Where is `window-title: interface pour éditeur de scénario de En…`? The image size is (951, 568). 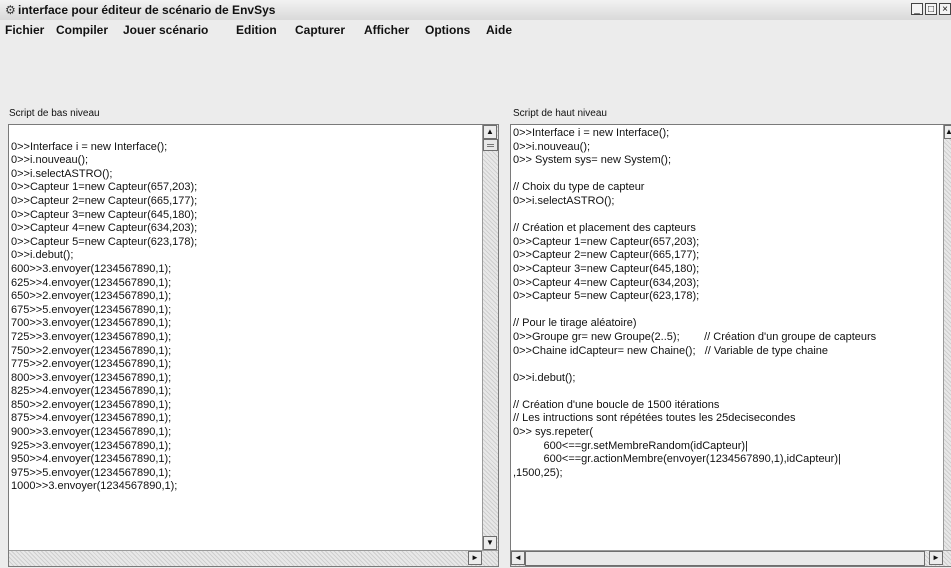 window-title: interface pour éditeur de scénario de En… is located at coordinates (147, 10).